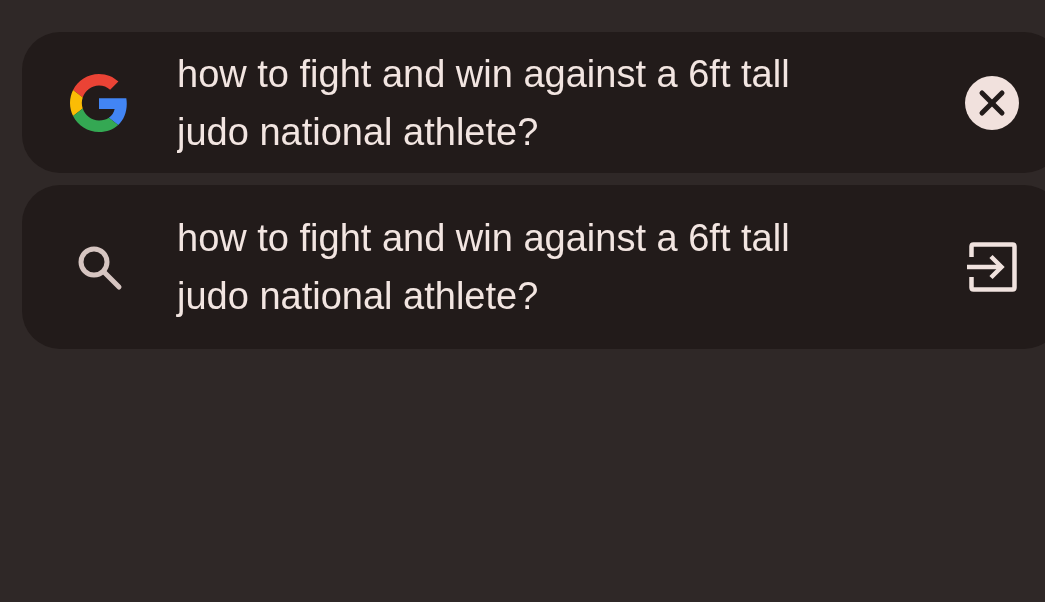 The height and width of the screenshot is (602, 1045). Describe the element at coordinates (484, 267) in the screenshot. I see `suggestion-text: how to fight and win against a 6ft tall judo national athlete?` at that location.